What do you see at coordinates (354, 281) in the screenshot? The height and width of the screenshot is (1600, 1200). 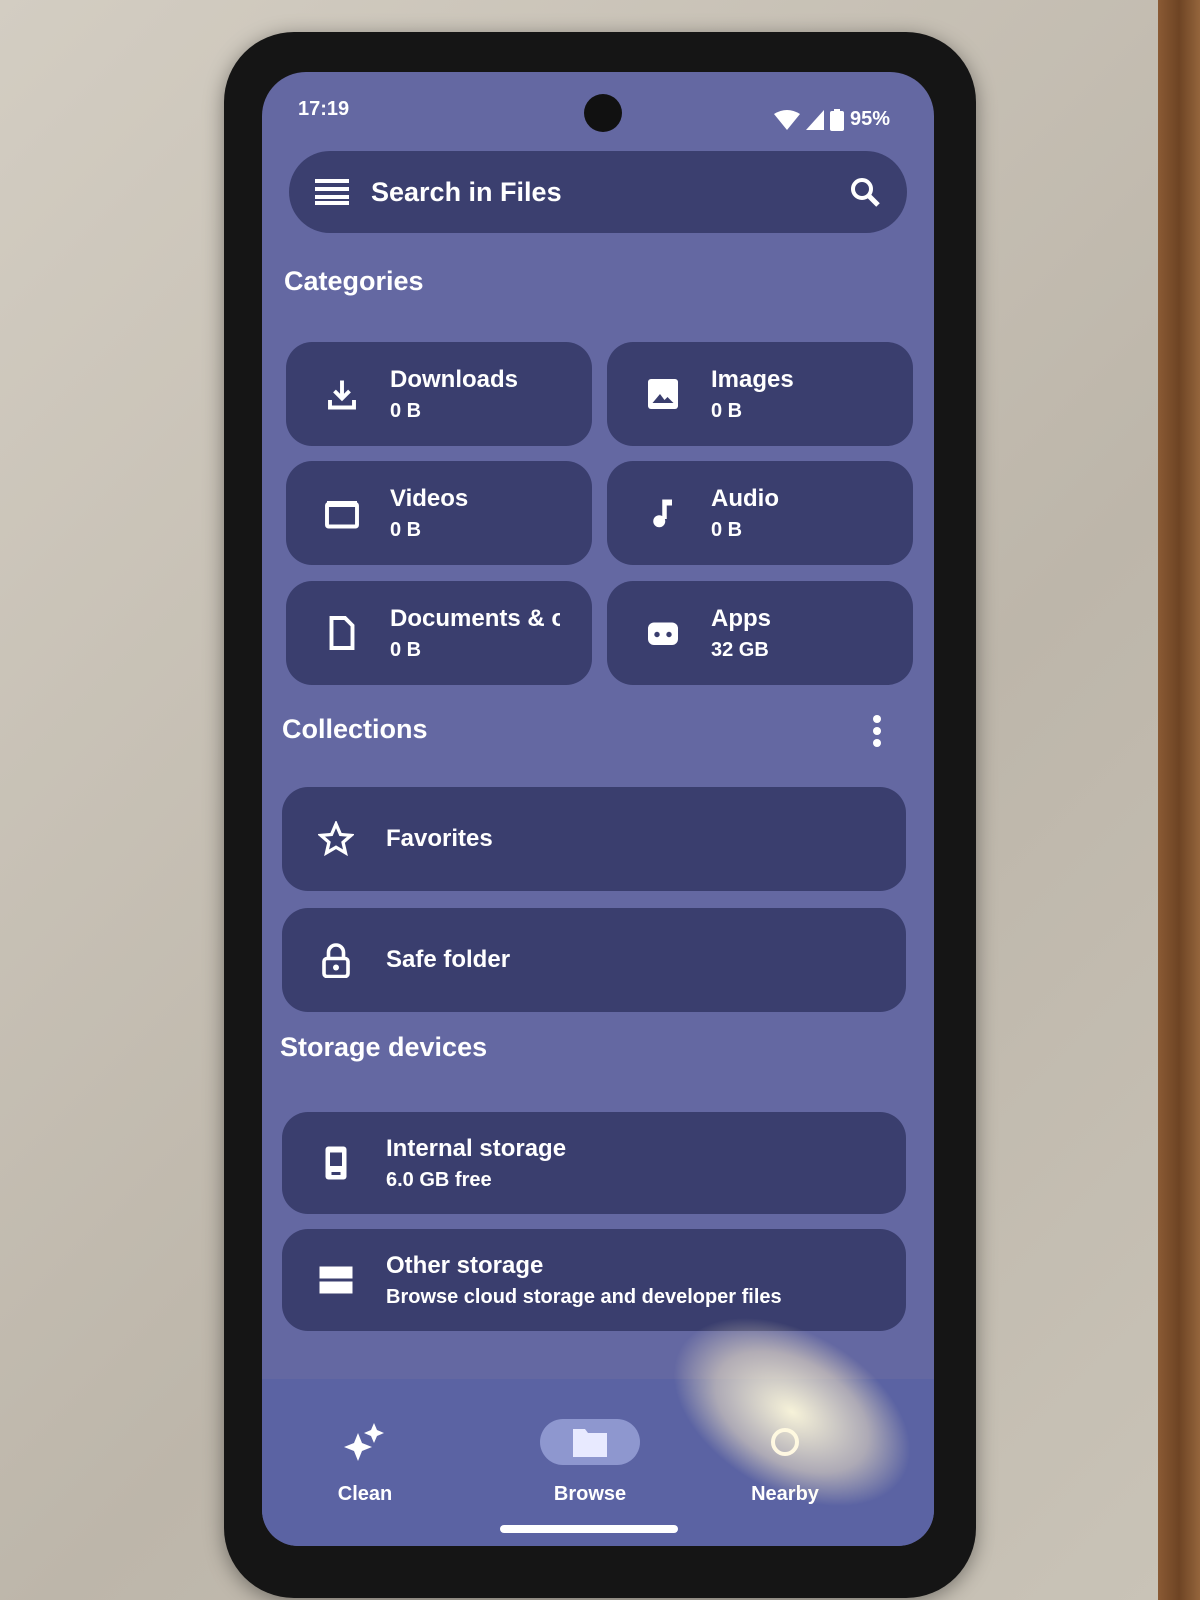 I see `categories-heading: Categories` at bounding box center [354, 281].